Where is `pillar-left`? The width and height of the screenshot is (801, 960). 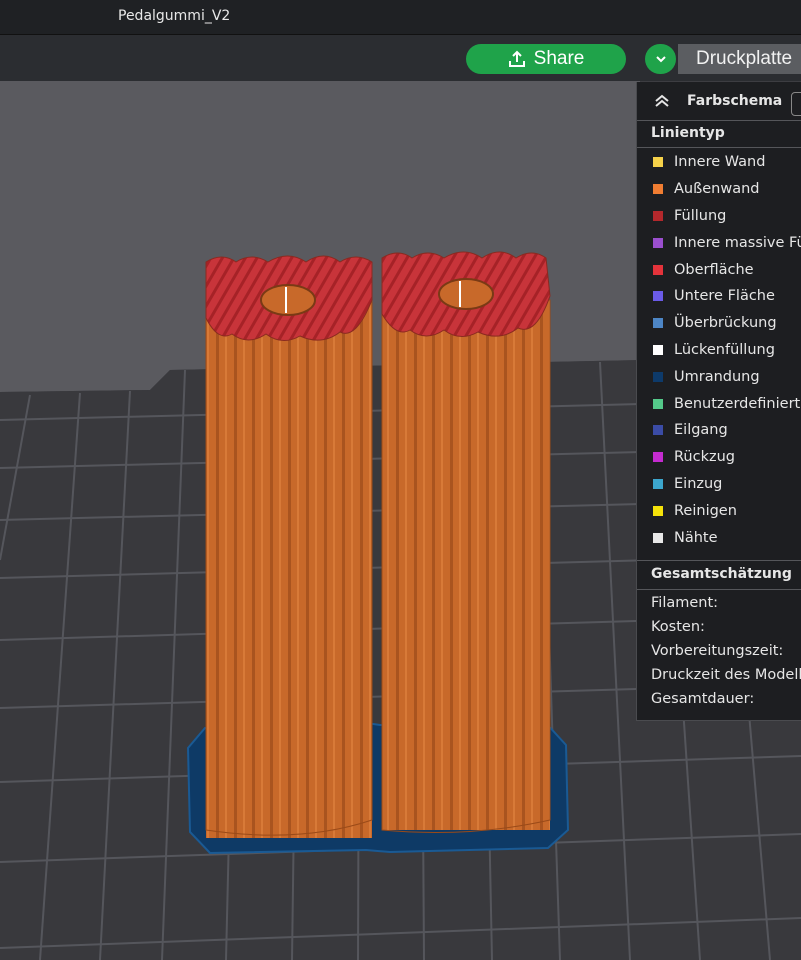
pillar-left is located at coordinates (289, 546).